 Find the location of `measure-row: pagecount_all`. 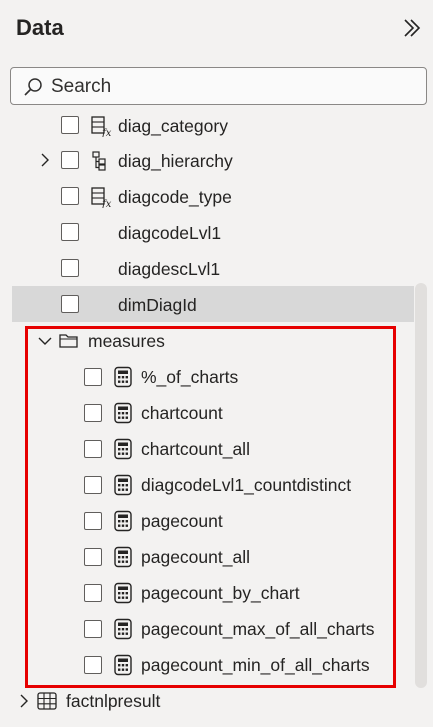

measure-row: pagecount_all is located at coordinates (207, 557).